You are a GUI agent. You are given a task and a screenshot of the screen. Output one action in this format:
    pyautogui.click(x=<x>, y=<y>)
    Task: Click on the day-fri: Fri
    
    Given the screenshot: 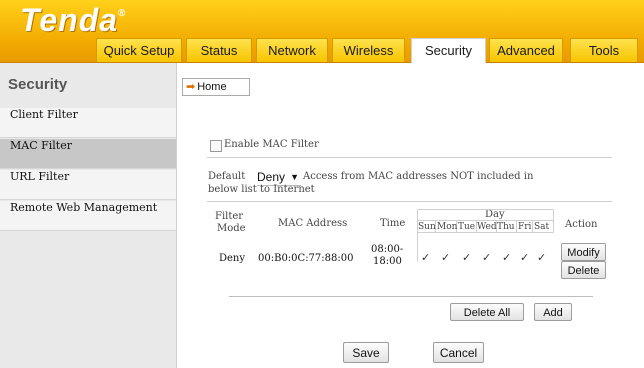 What is the action you would take?
    pyautogui.click(x=525, y=227)
    